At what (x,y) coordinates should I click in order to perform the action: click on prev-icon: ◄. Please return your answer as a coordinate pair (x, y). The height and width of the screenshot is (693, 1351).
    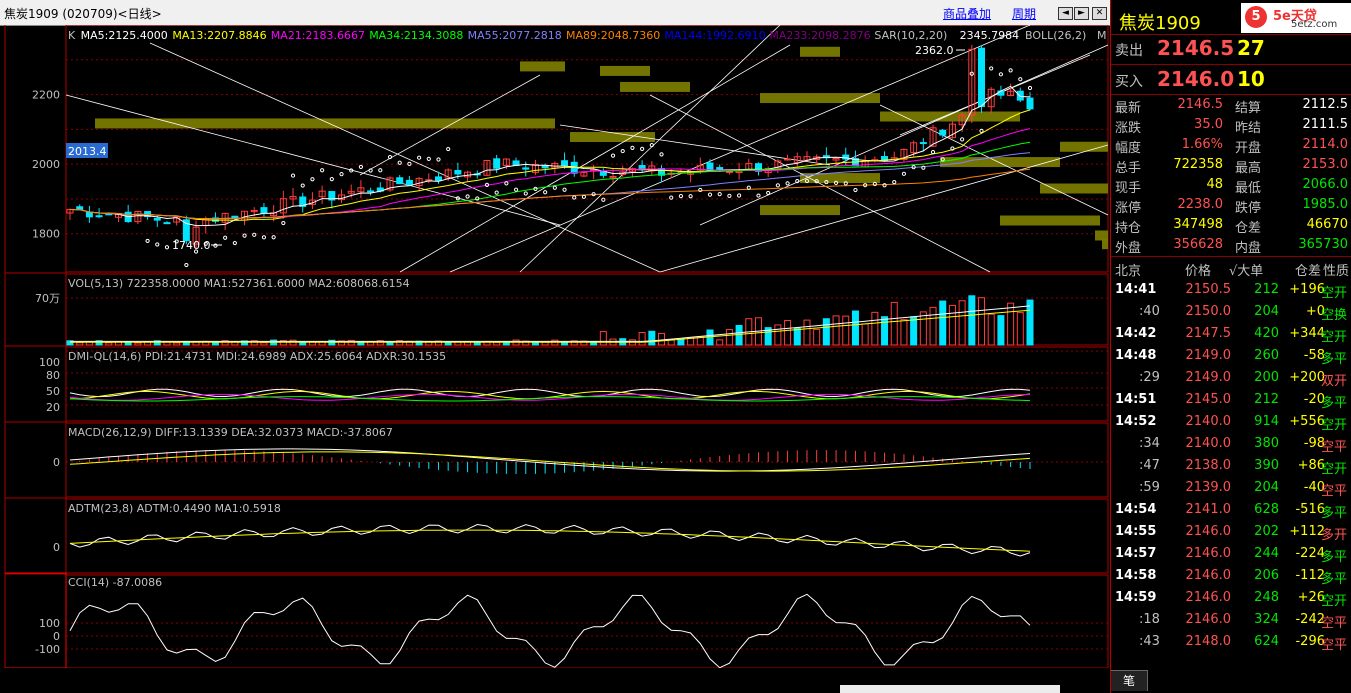
    Looking at the image, I should click on (1065, 13).